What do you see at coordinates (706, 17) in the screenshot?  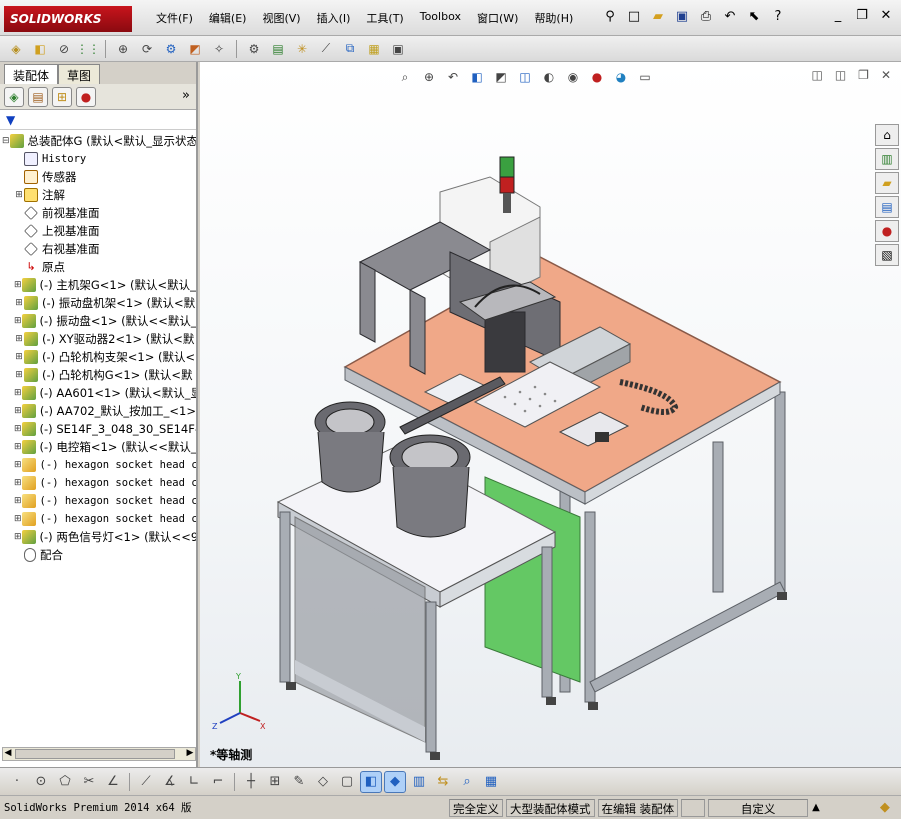 I see `print-icon: ⎙` at bounding box center [706, 17].